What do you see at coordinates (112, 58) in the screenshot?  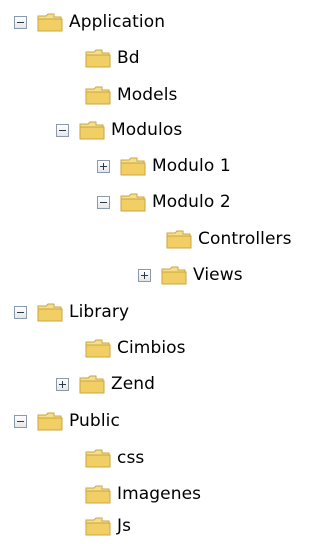 I see `tree-item-bd: Bd` at bounding box center [112, 58].